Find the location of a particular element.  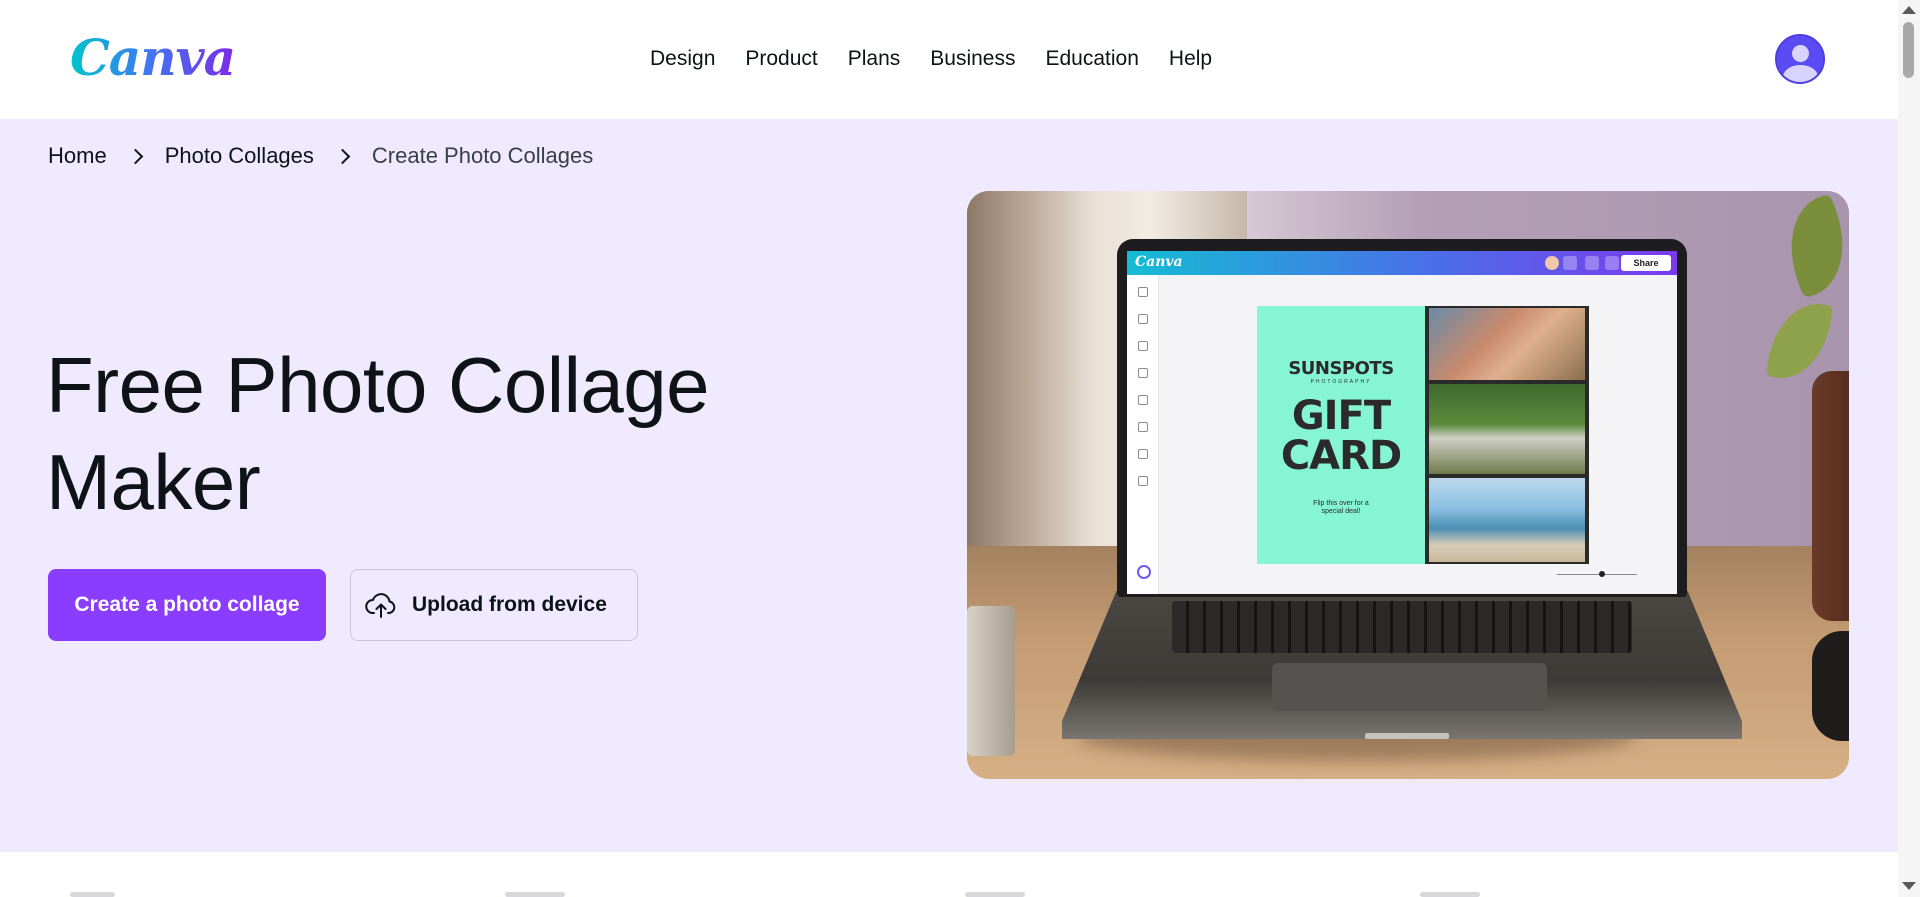

photo-collage-column is located at coordinates (1507, 435).